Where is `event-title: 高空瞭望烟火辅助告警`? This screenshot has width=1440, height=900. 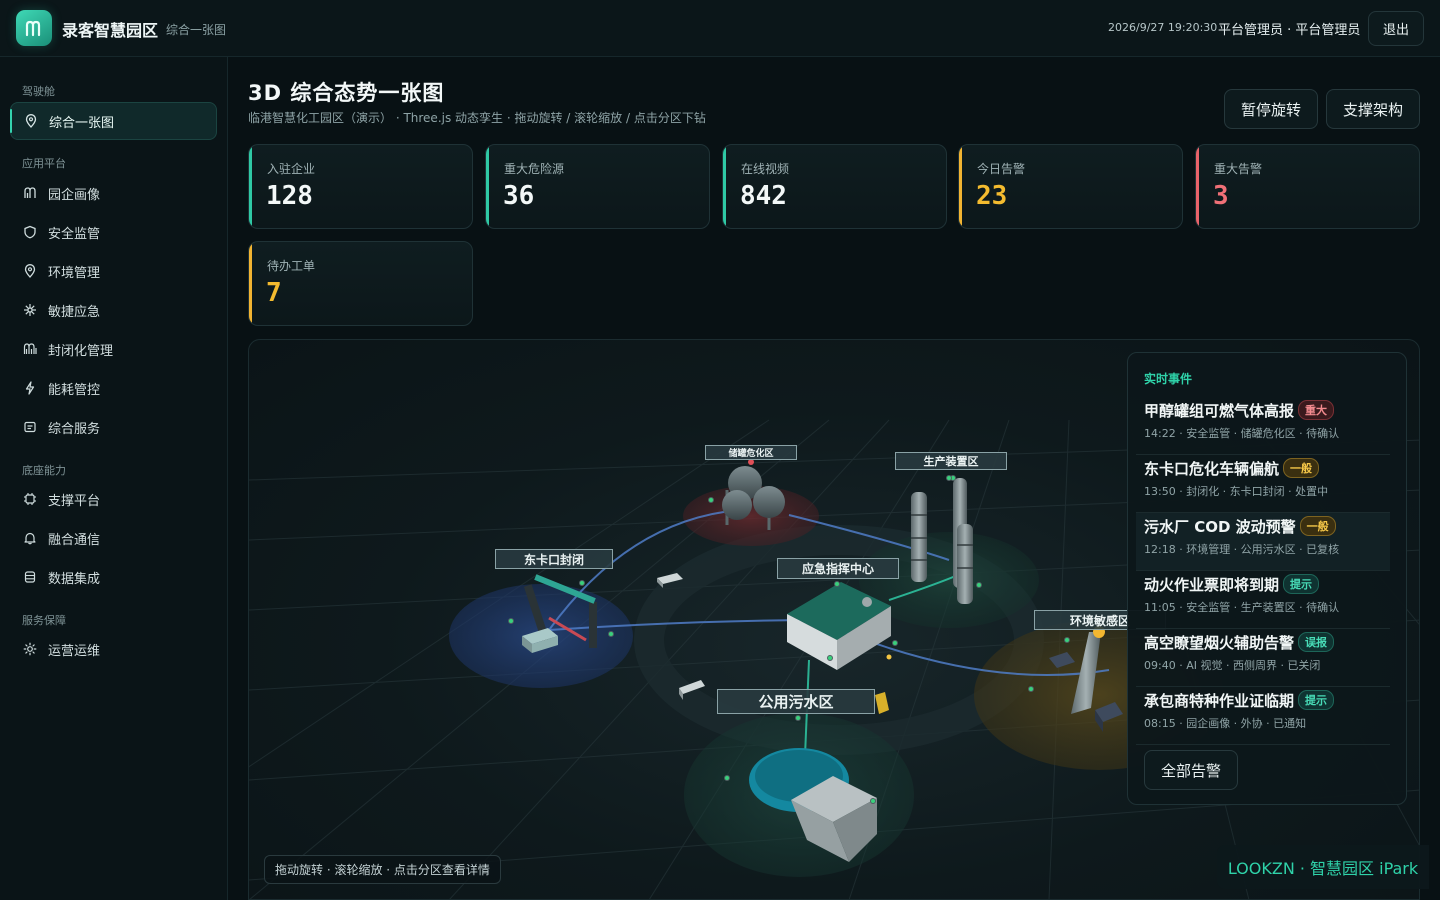 event-title: 高空瞭望烟火辅助告警 is located at coordinates (1219, 643).